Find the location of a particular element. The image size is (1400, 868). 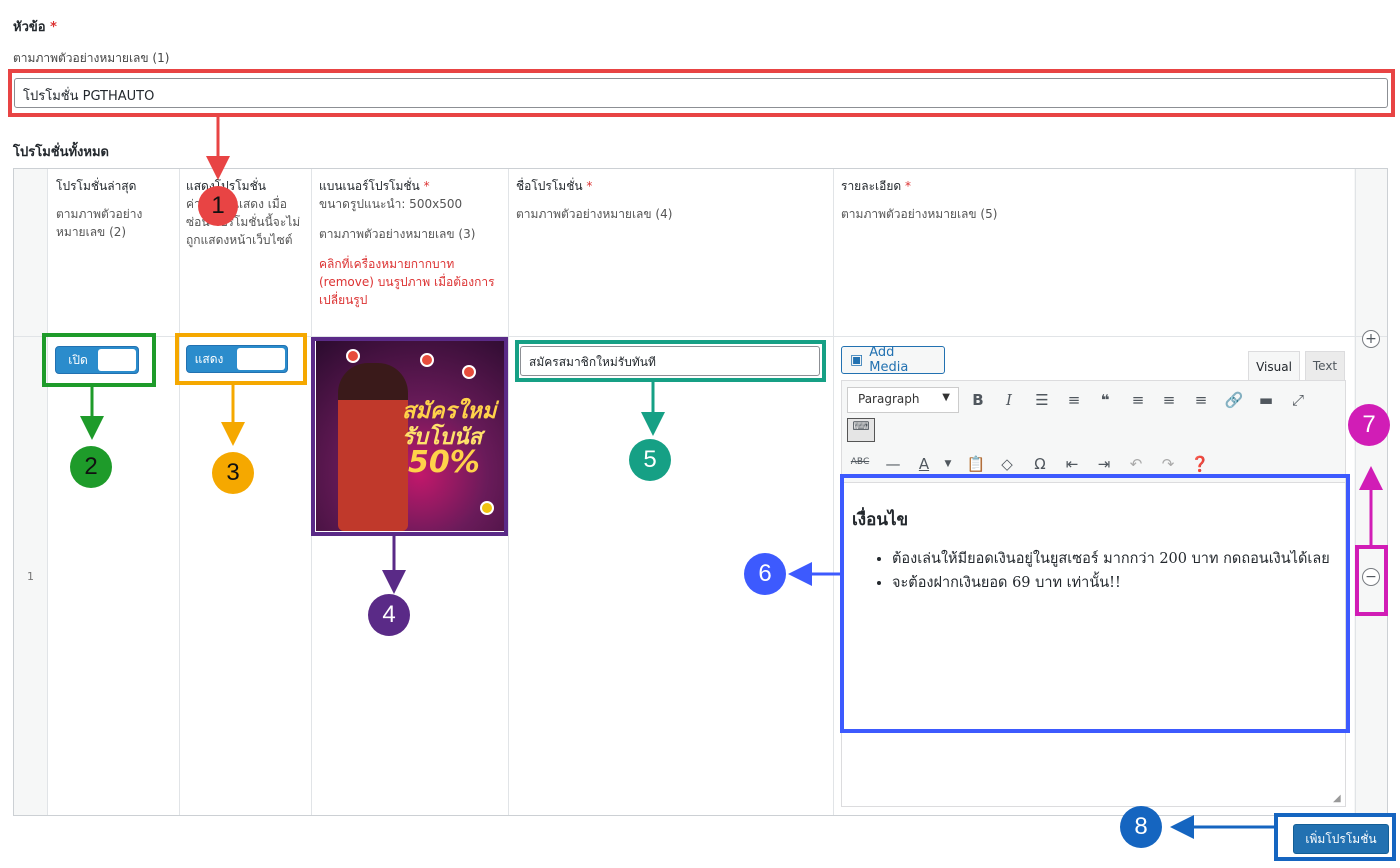

annotation-number-6: 6 is located at coordinates (765, 574).